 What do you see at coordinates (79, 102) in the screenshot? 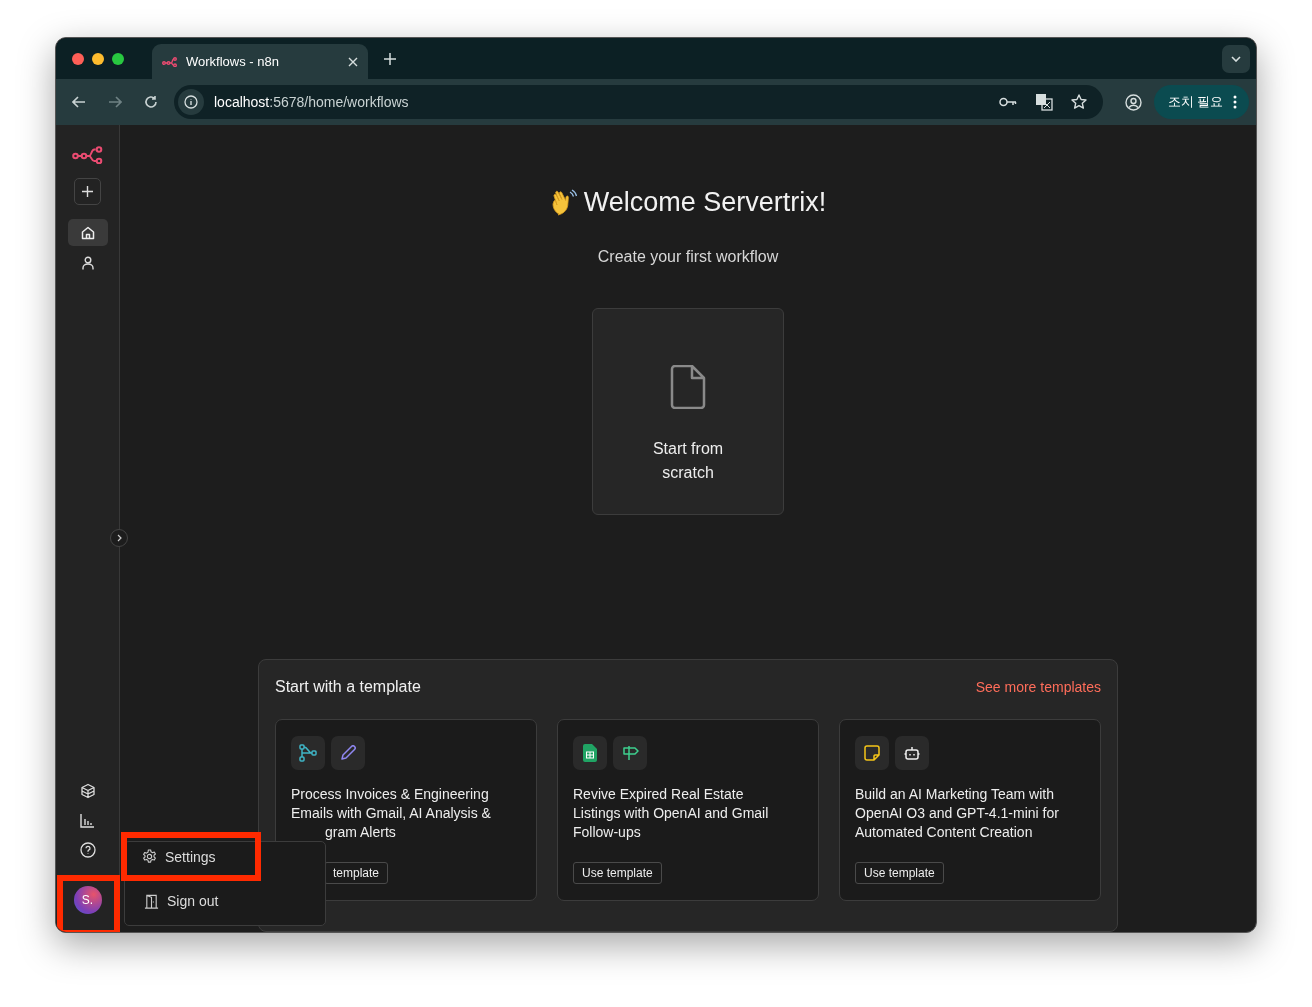
I see `back-icon` at bounding box center [79, 102].